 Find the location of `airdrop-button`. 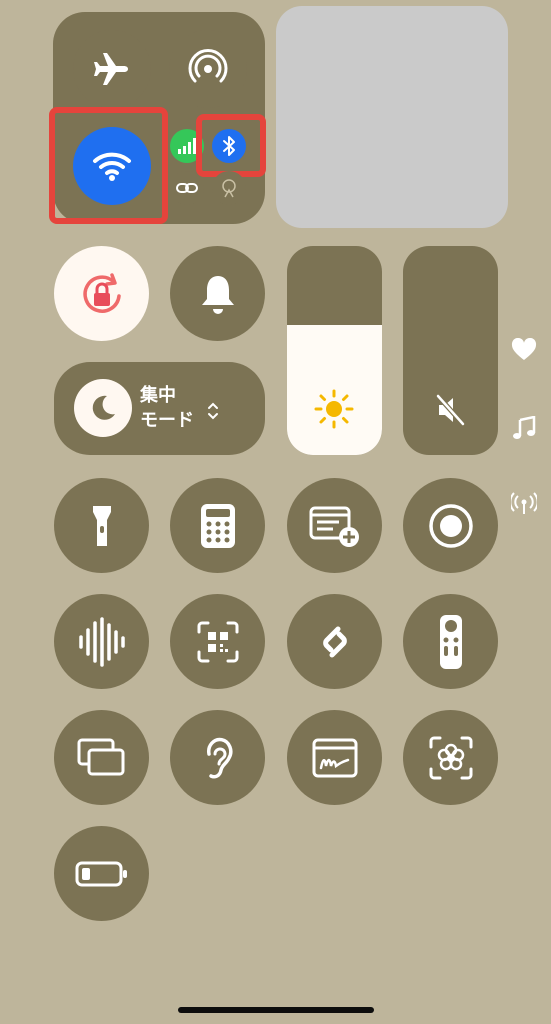

airdrop-button is located at coordinates (208, 69).